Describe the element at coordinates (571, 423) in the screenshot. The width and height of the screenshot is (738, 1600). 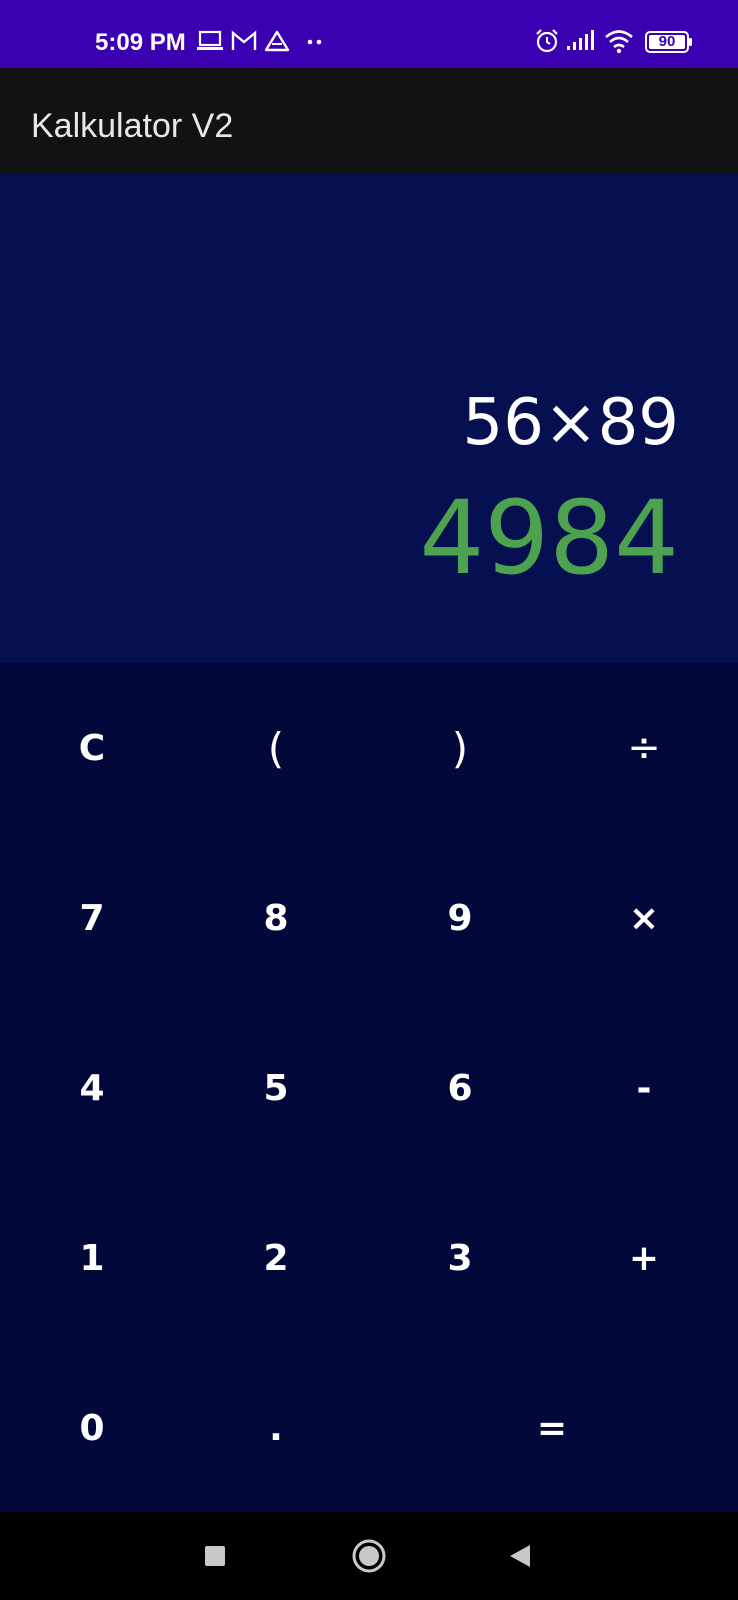
I see `expression-text: 56×89` at that location.